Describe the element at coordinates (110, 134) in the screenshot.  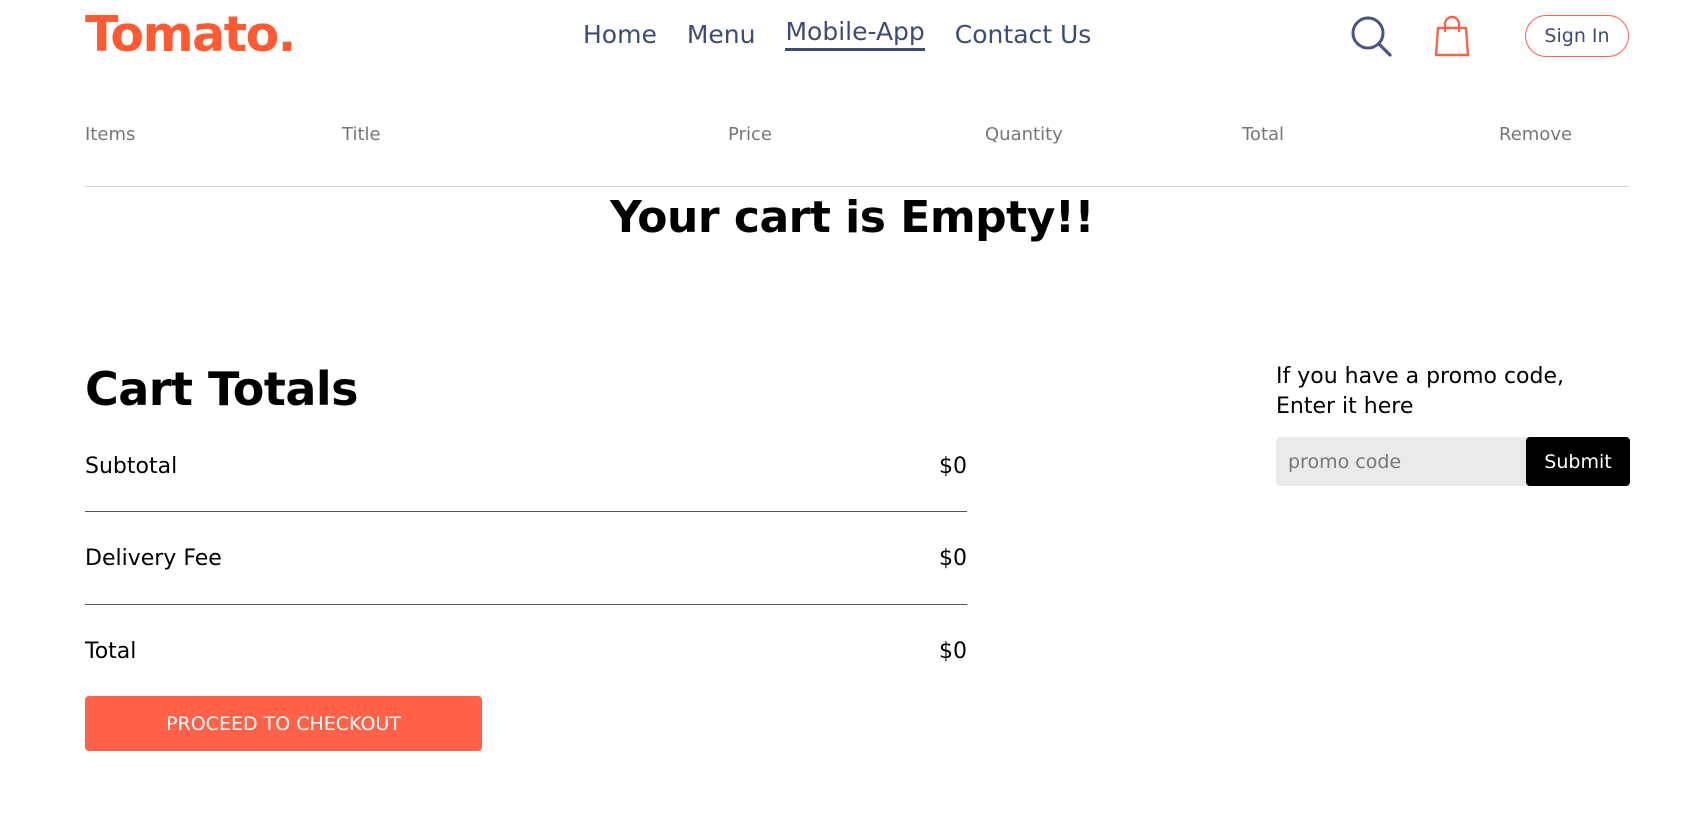
I see `column-header-items: Items` at that location.